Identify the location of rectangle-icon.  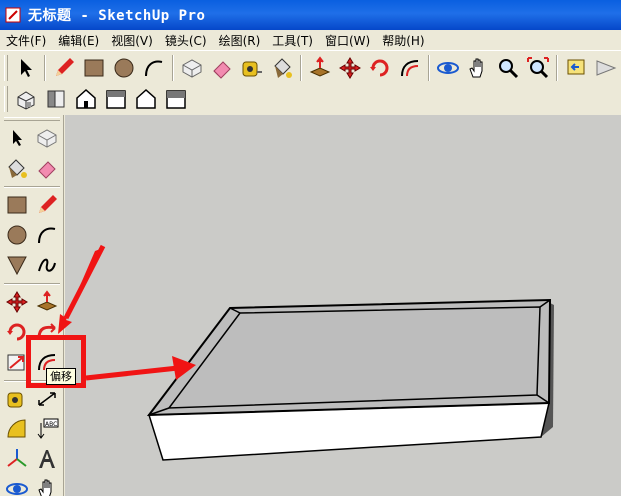
(94, 67).